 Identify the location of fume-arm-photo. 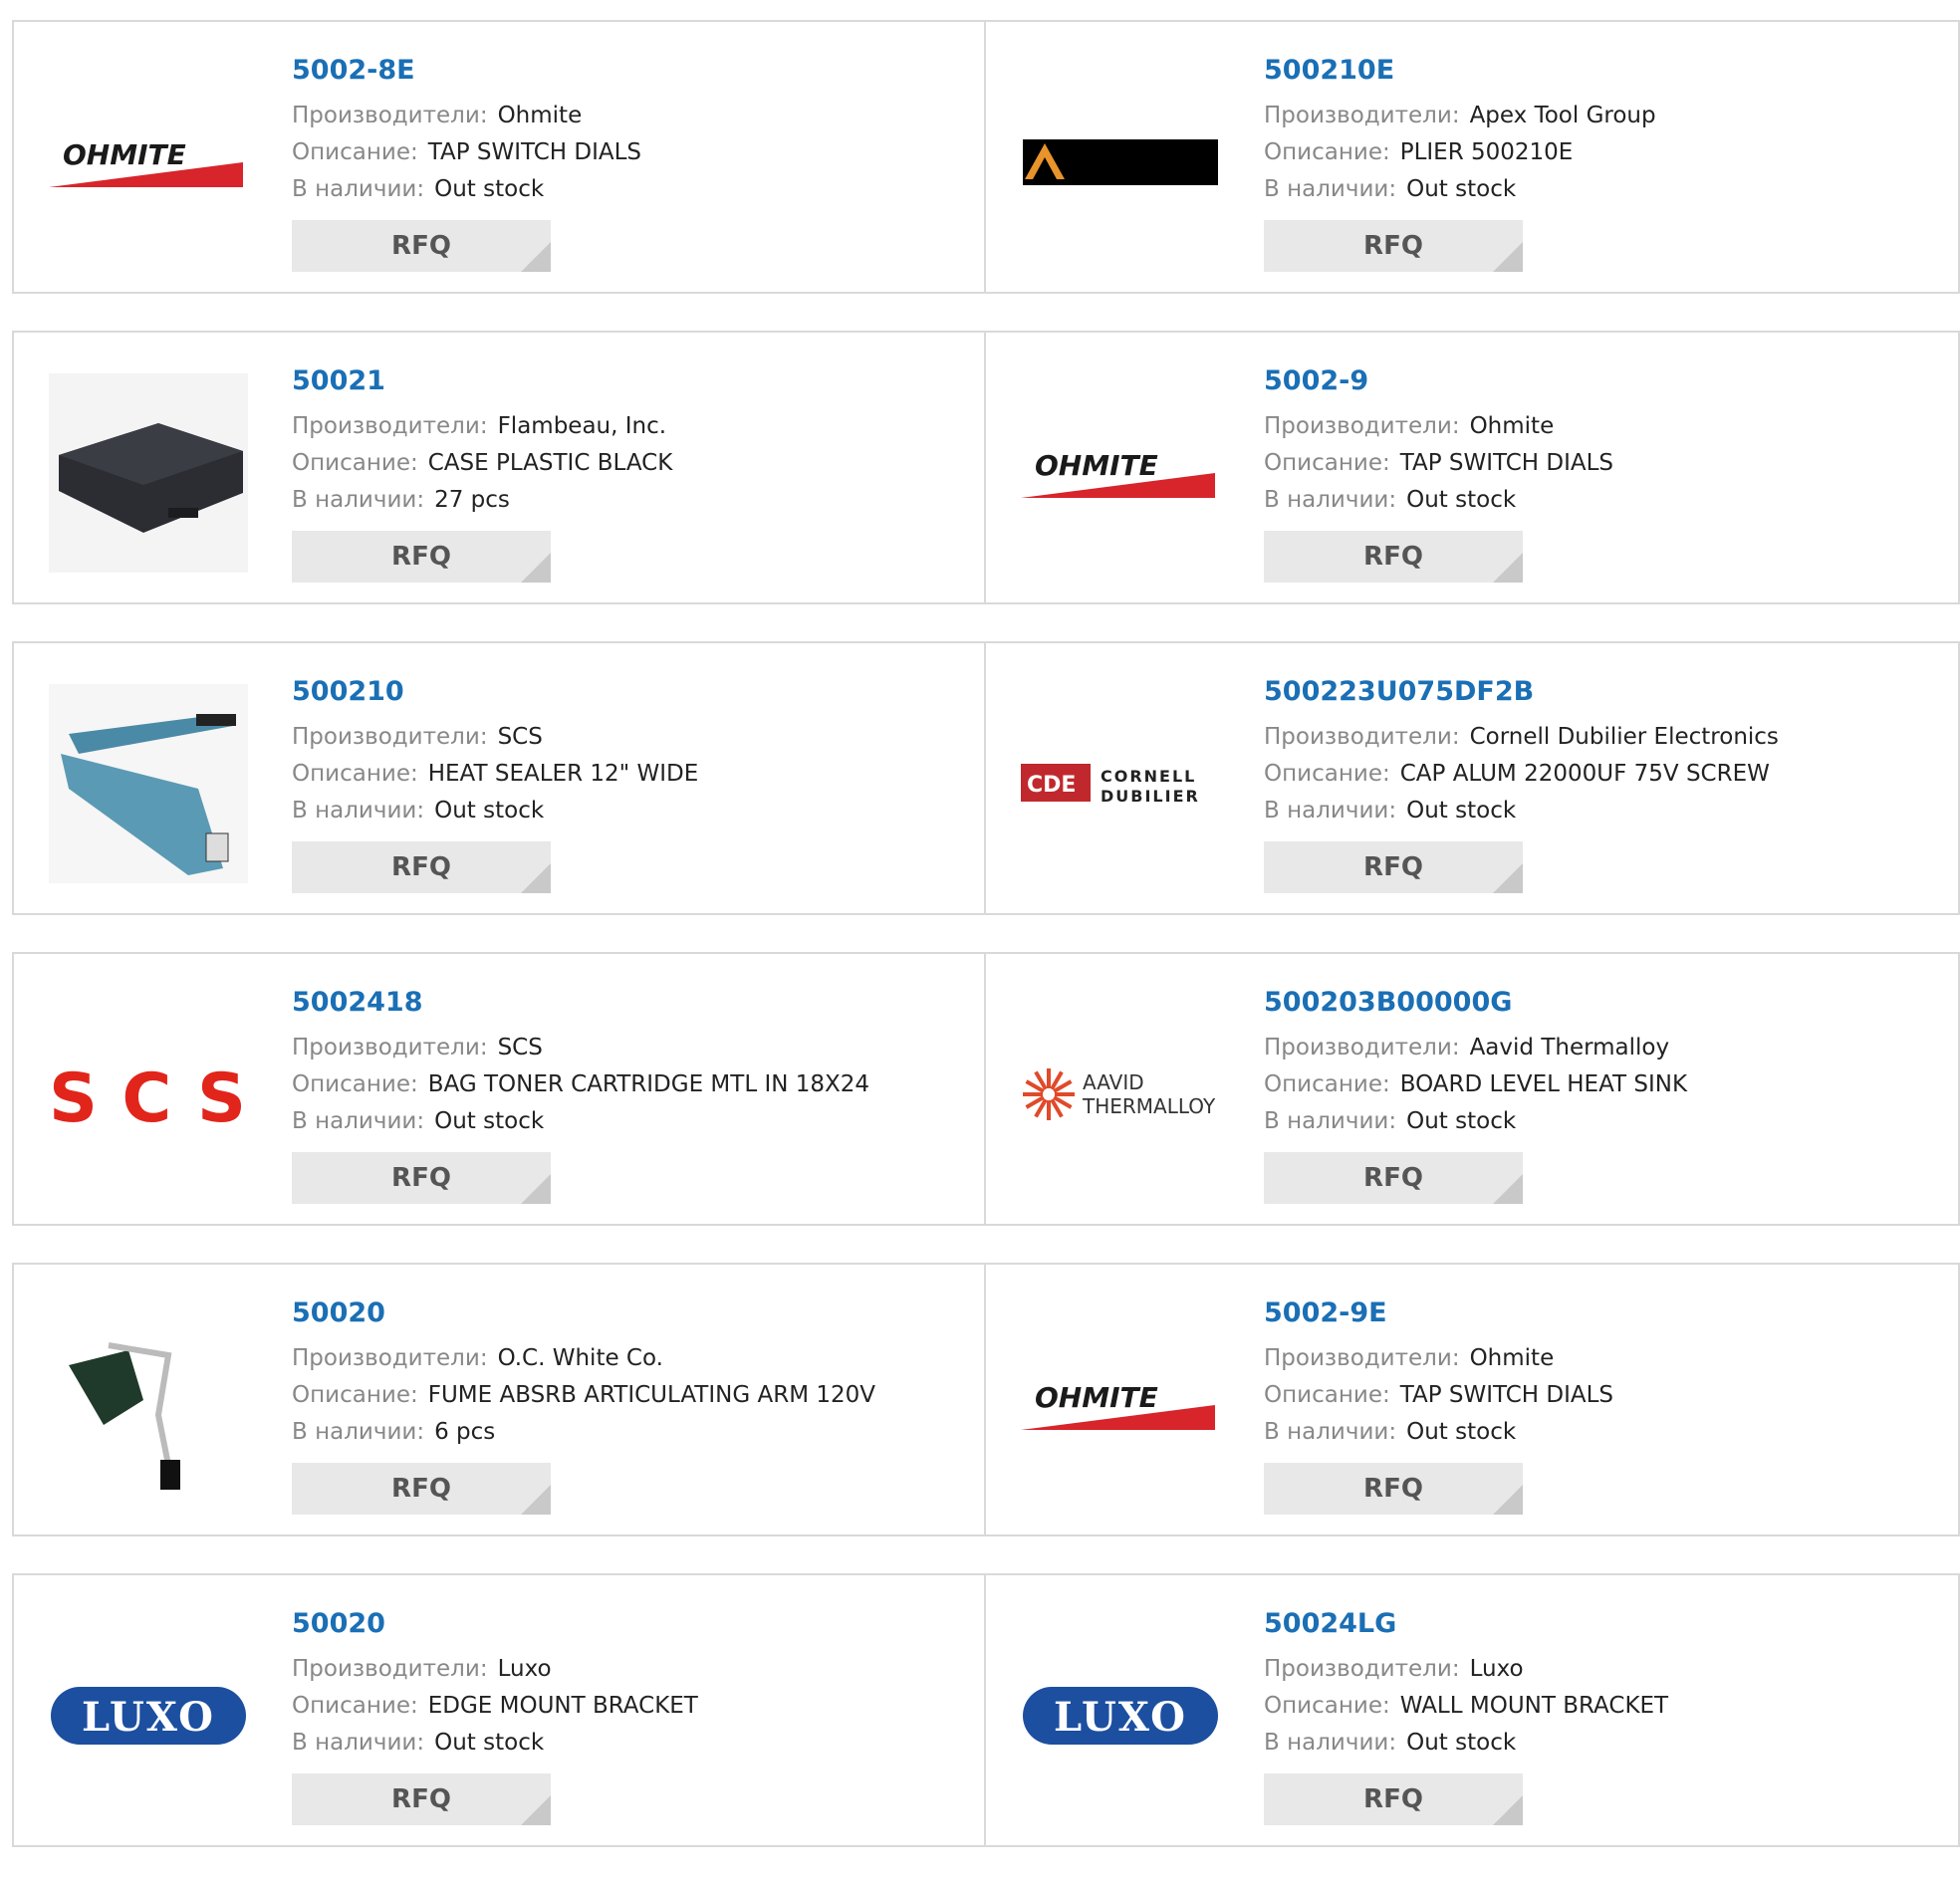
(124, 1416).